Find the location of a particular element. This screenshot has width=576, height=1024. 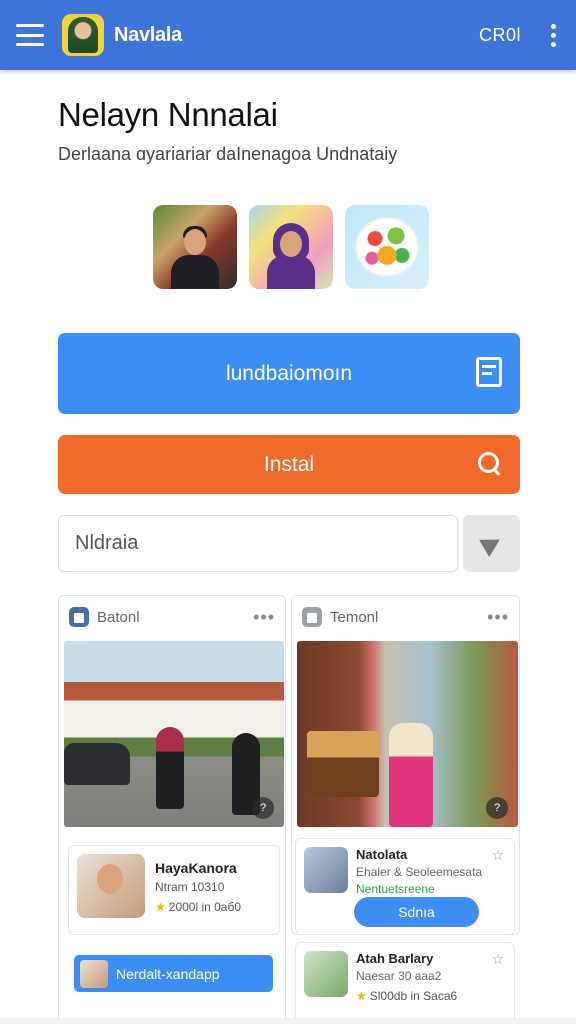

right-card-more-icon: ••• is located at coordinates (498, 617).